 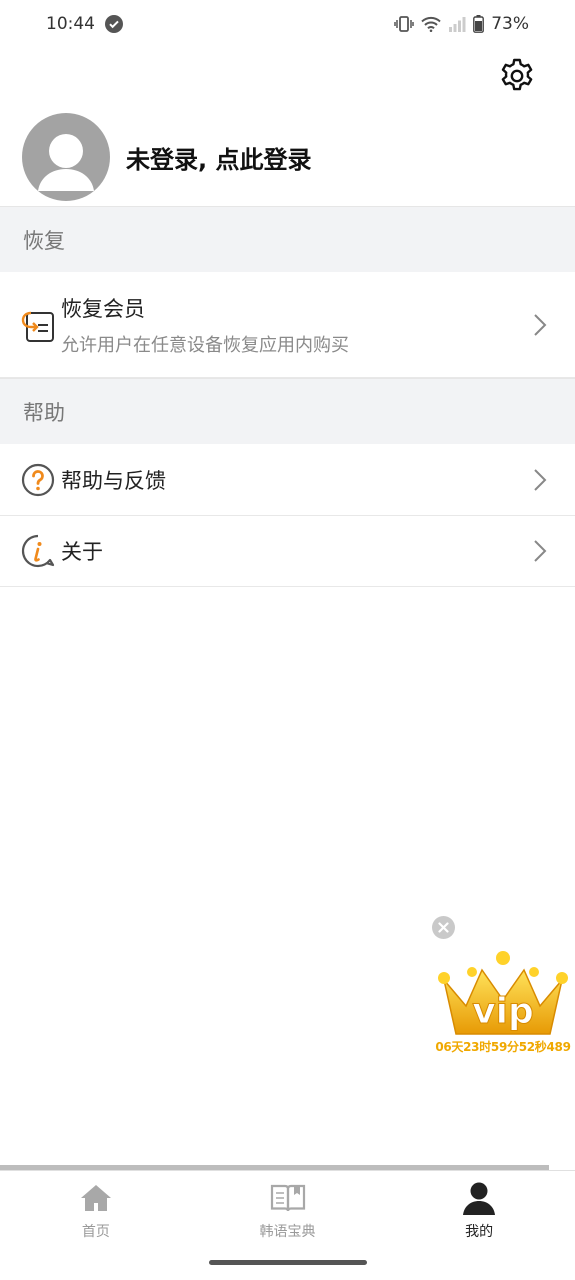 What do you see at coordinates (288, 1198) in the screenshot?
I see `book-icon` at bounding box center [288, 1198].